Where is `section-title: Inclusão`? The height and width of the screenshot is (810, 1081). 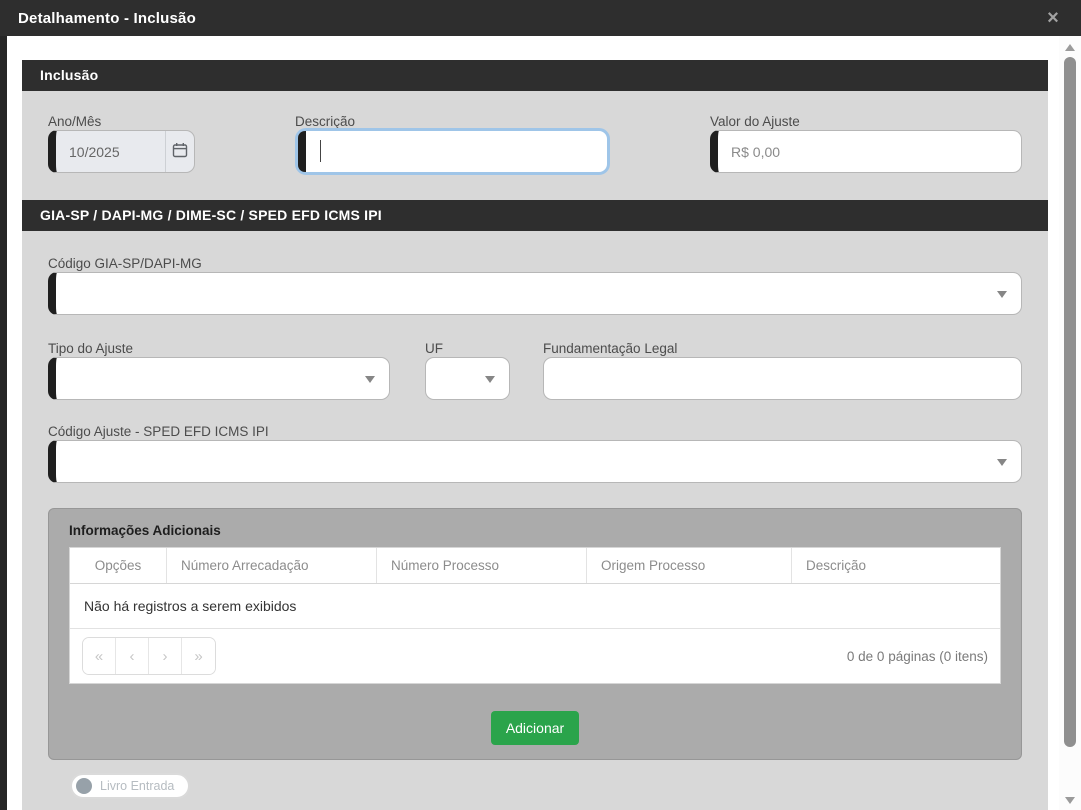
section-title: Inclusão is located at coordinates (69, 75).